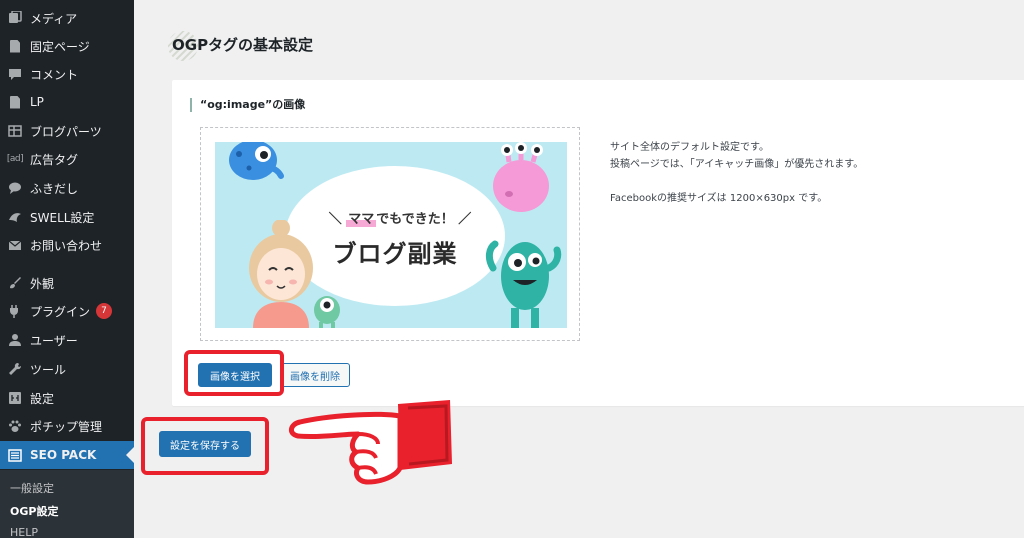  Describe the element at coordinates (521, 177) in the screenshot. I see `pink-monster-illustration` at that location.